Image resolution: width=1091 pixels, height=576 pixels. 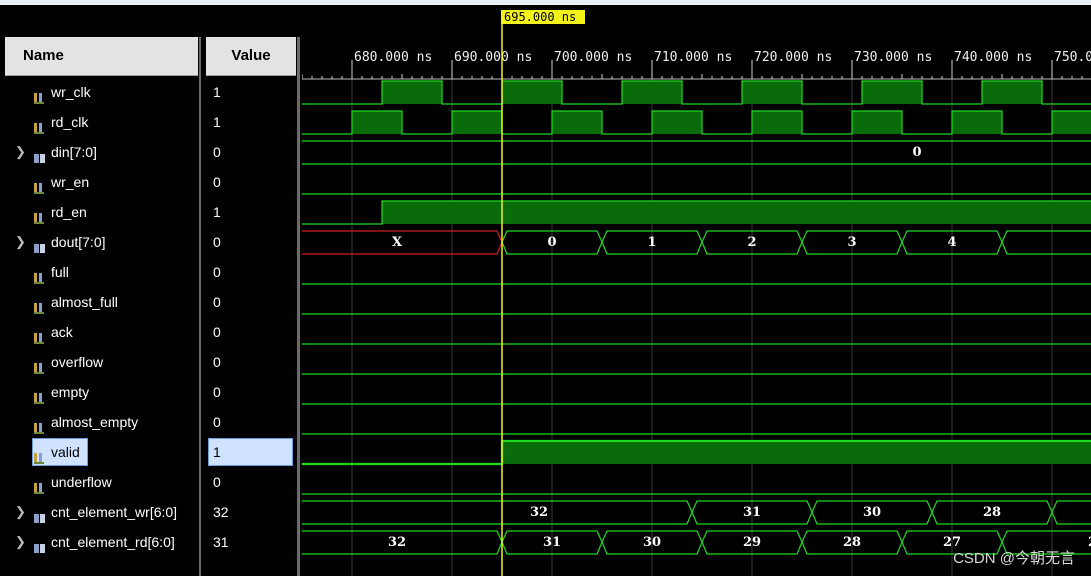 I want to click on column-divider, so click(x=200, y=306).